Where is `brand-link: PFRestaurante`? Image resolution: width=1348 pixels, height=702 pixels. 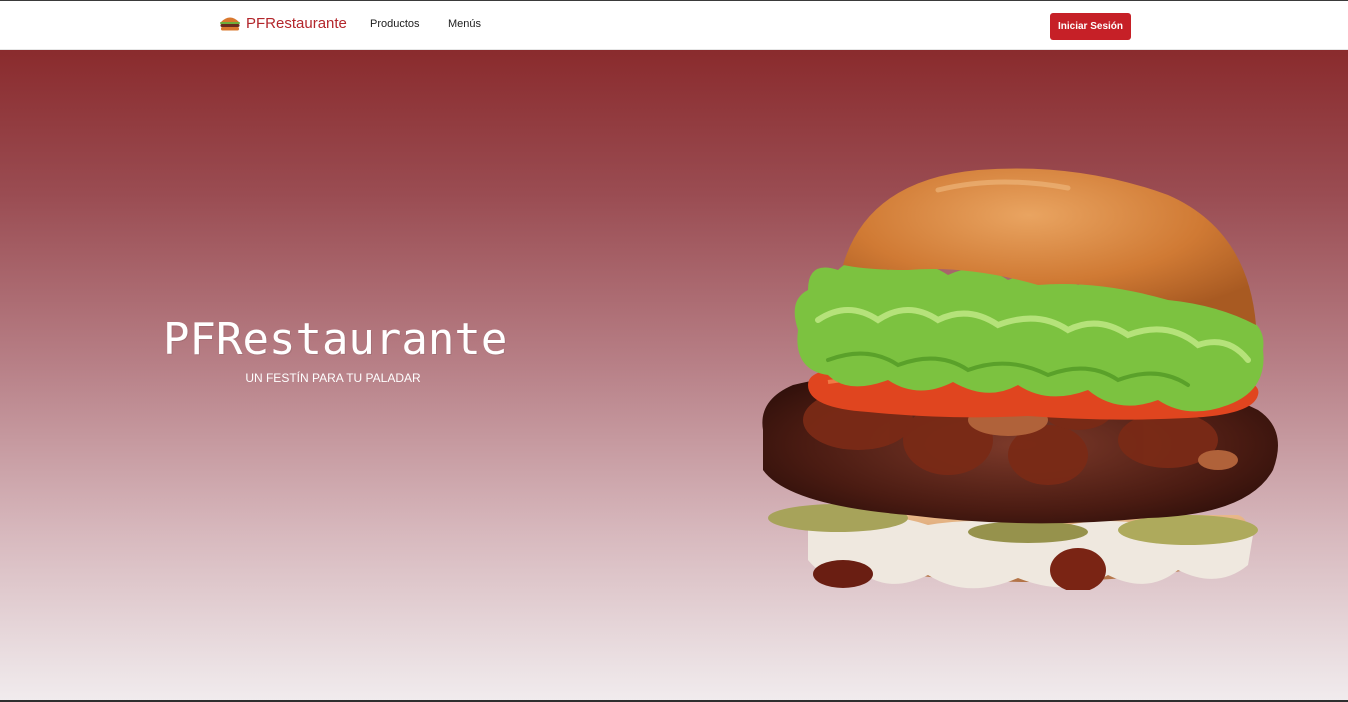 brand-link: PFRestaurante is located at coordinates (283, 23).